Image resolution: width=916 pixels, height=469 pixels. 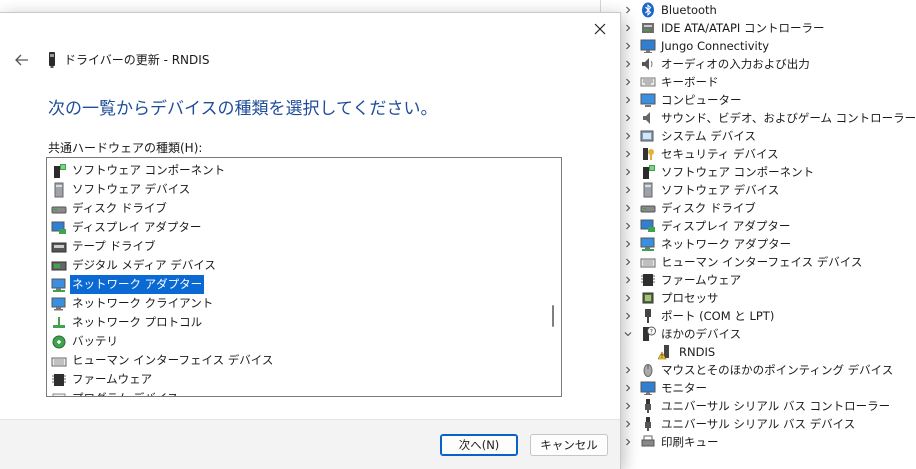 What do you see at coordinates (762, 262) in the screenshot?
I see `tree-item-label: ヒューマン インターフェイス デバイス` at bounding box center [762, 262].